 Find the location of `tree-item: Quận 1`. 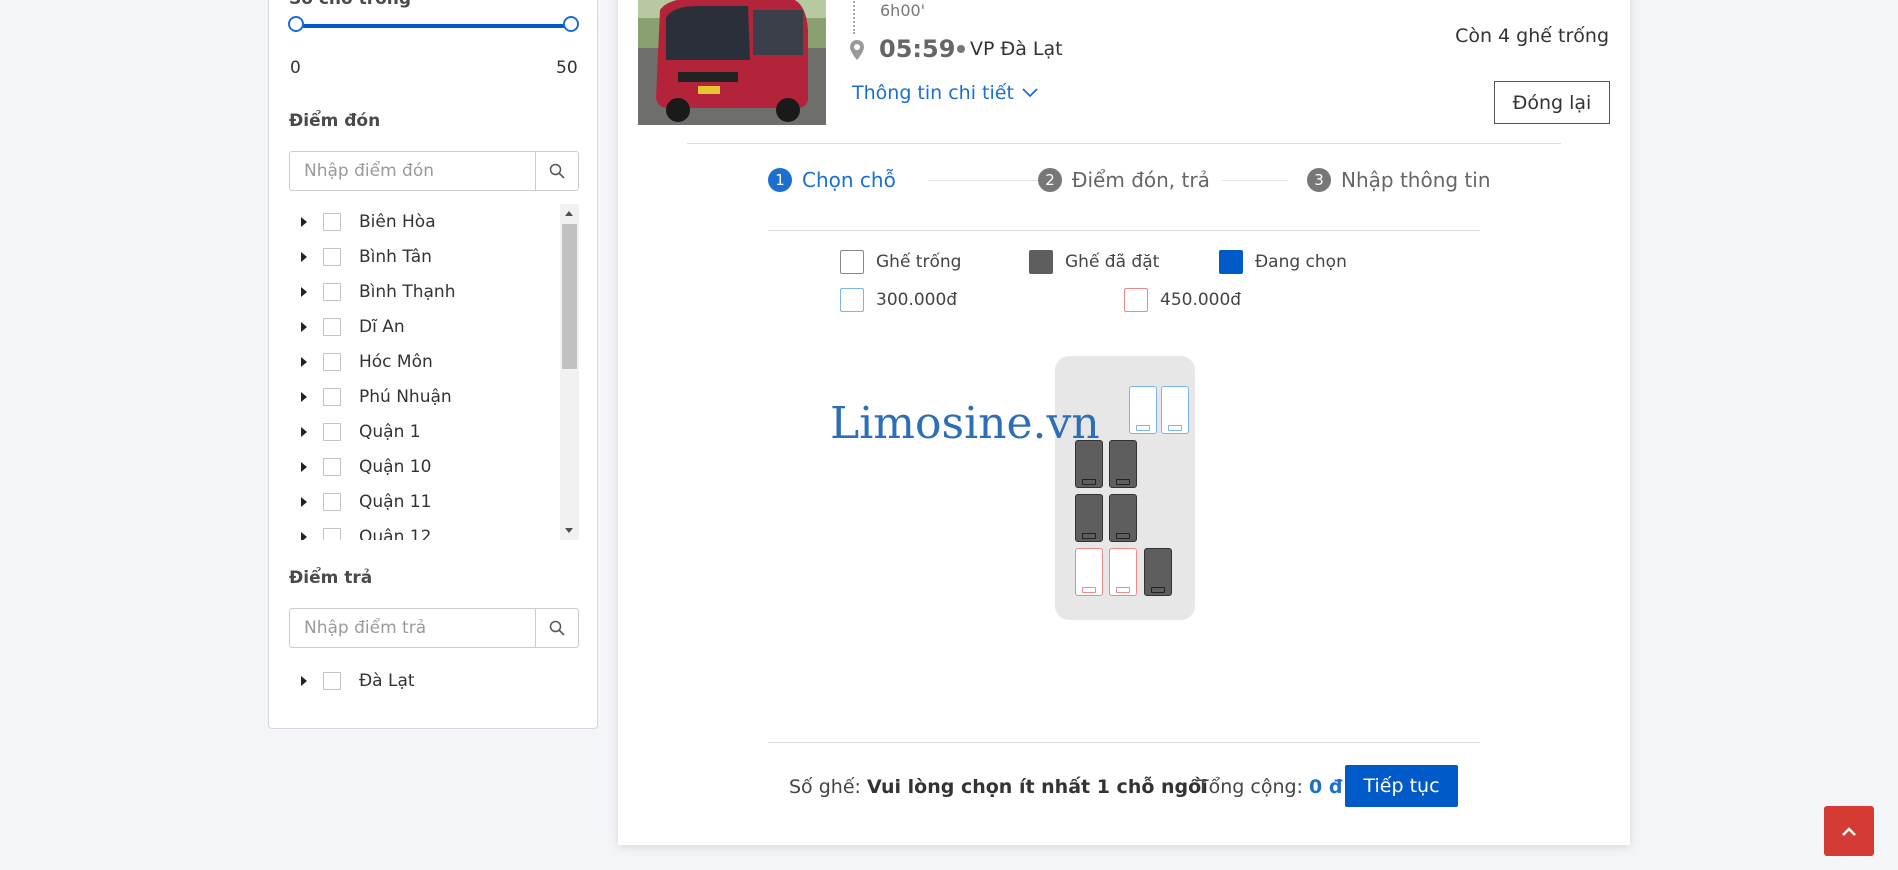

tree-item: Quận 1 is located at coordinates (434, 431).